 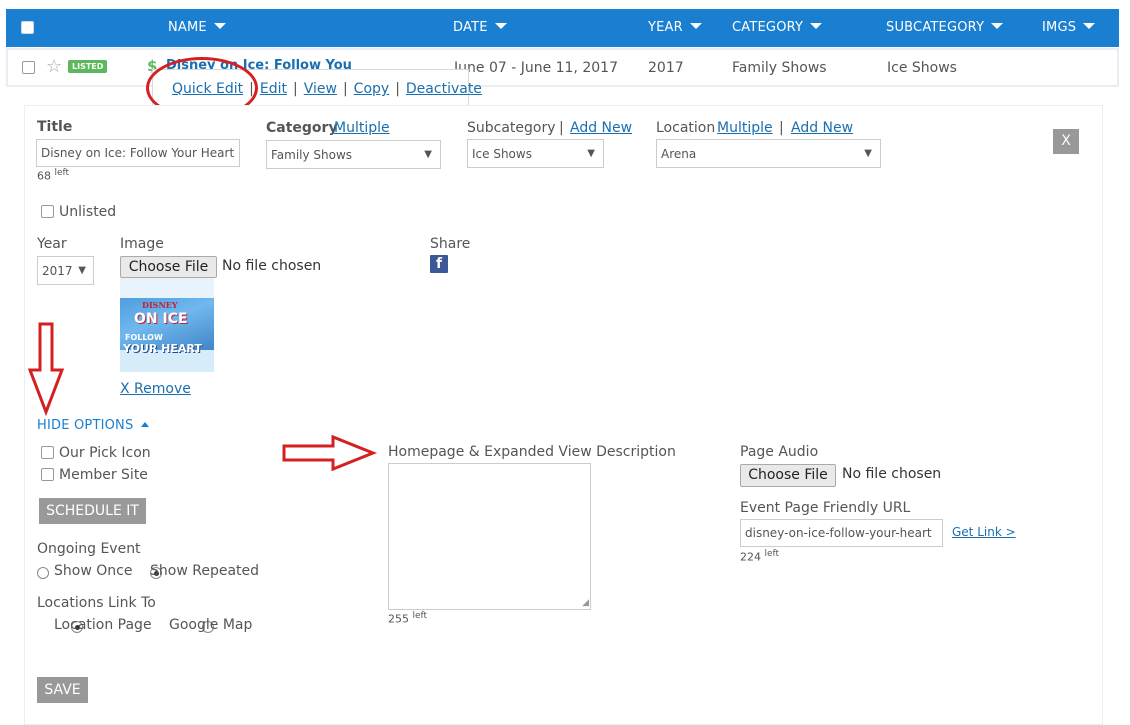 I want to click on unlisted-label: Unlisted, so click(x=88, y=212).